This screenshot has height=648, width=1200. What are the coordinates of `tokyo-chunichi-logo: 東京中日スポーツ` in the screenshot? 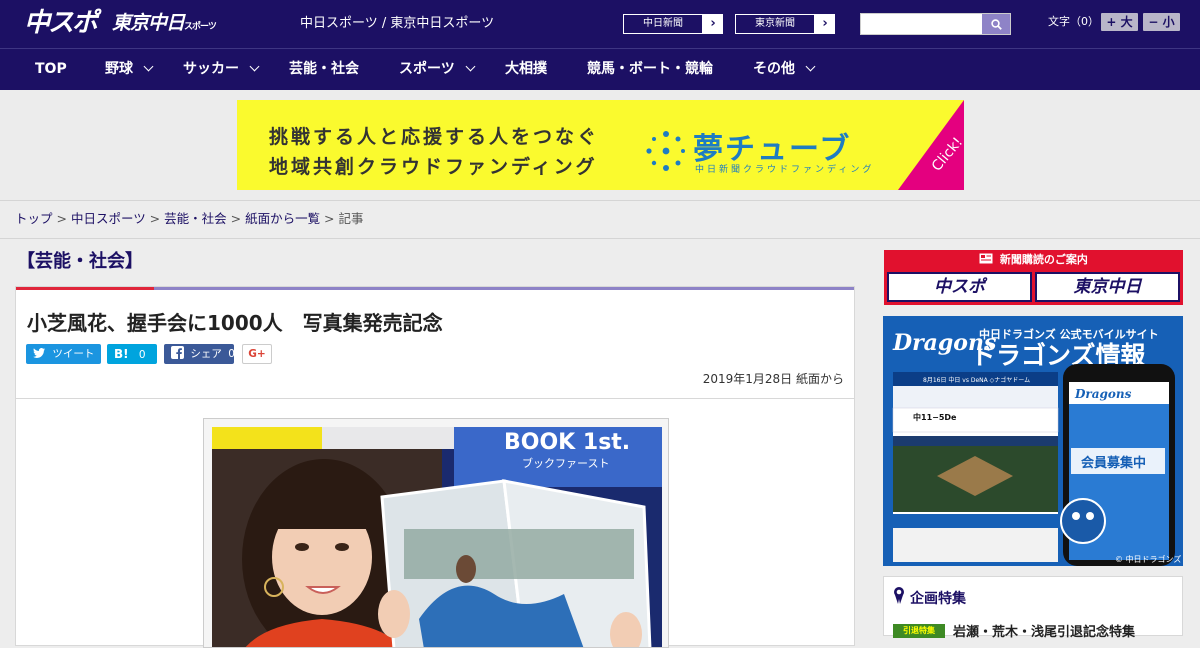 It's located at (164, 25).